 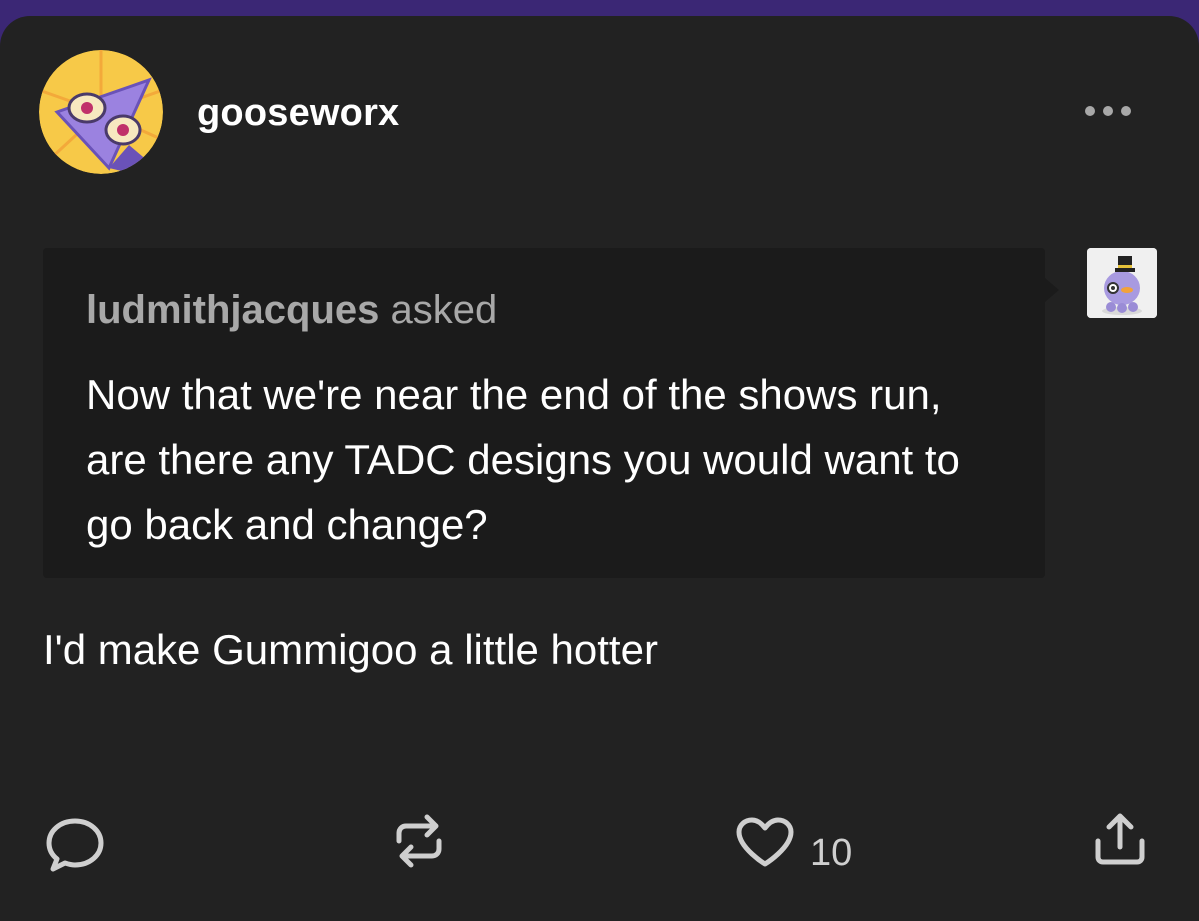 What do you see at coordinates (350, 649) in the screenshot?
I see `answer-text: I'd make Gummigoo a little hotter` at bounding box center [350, 649].